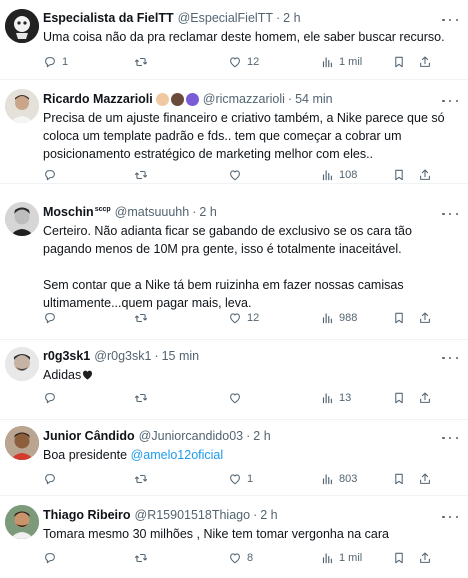 This screenshot has height=578, width=468. What do you see at coordinates (62, 375) in the screenshot?
I see `tweet-text-line: Adidas` at bounding box center [62, 375].